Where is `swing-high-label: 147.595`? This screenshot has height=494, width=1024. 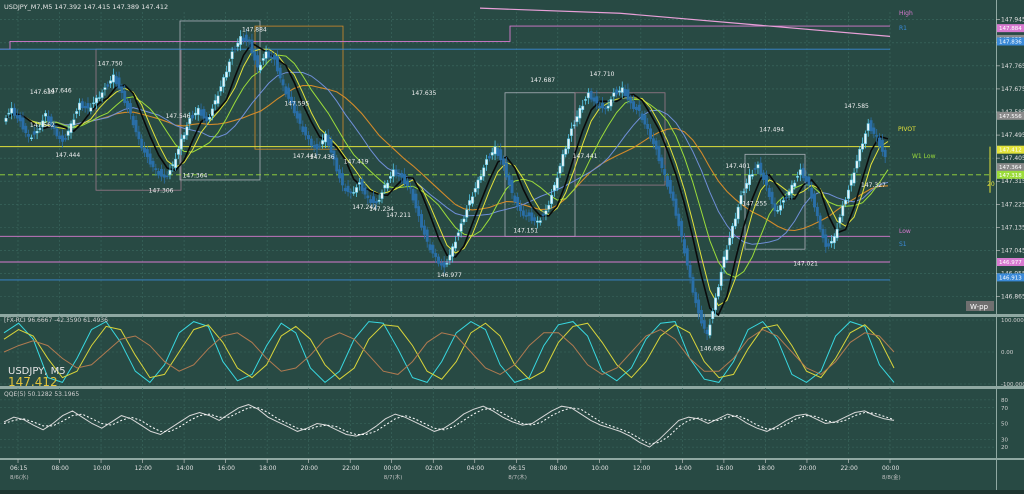
swing-high-label: 147.595 is located at coordinates (296, 103).